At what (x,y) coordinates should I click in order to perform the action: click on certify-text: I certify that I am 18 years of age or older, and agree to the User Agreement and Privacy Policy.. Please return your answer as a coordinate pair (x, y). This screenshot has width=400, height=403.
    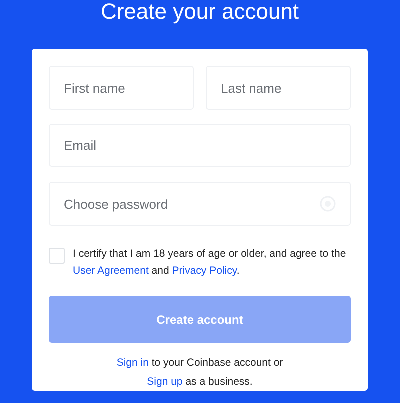
    Looking at the image, I should click on (210, 263).